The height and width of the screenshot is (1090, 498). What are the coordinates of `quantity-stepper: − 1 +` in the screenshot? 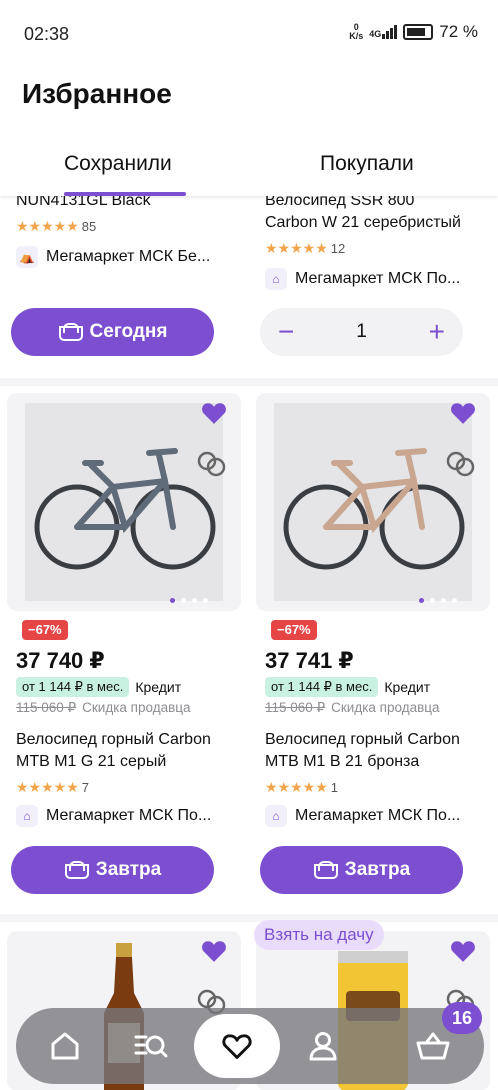 It's located at (361, 332).